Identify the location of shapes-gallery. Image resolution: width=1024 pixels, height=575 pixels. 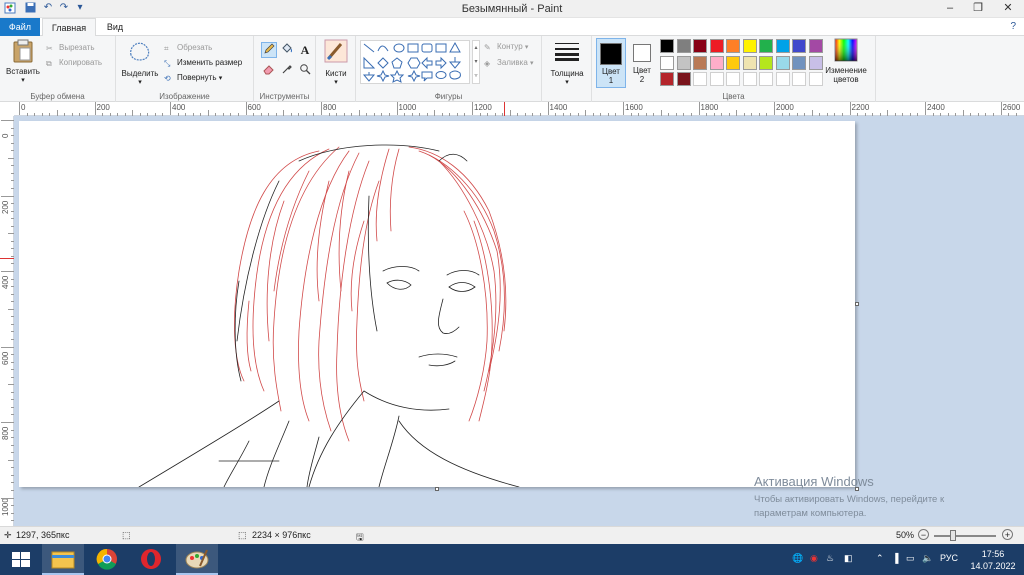
(415, 62).